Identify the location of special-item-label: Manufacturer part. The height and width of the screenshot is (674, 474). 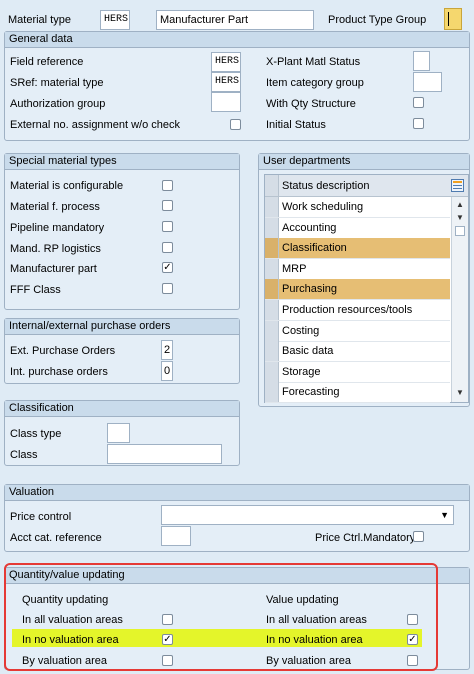
(53, 269).